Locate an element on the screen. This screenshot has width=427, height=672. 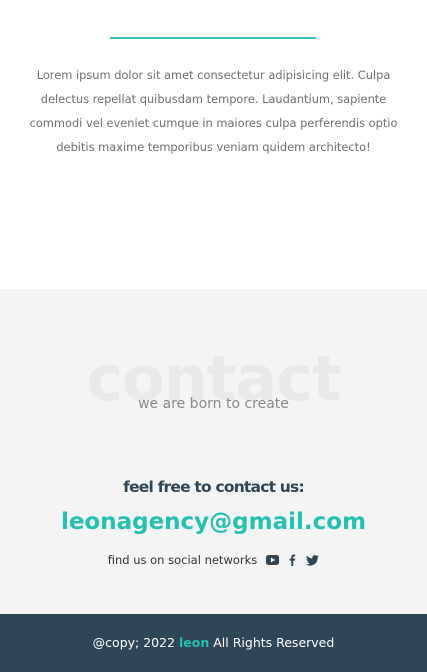
footer: @copy; 2022 leon All Rights Reserved is located at coordinates (213, 643).